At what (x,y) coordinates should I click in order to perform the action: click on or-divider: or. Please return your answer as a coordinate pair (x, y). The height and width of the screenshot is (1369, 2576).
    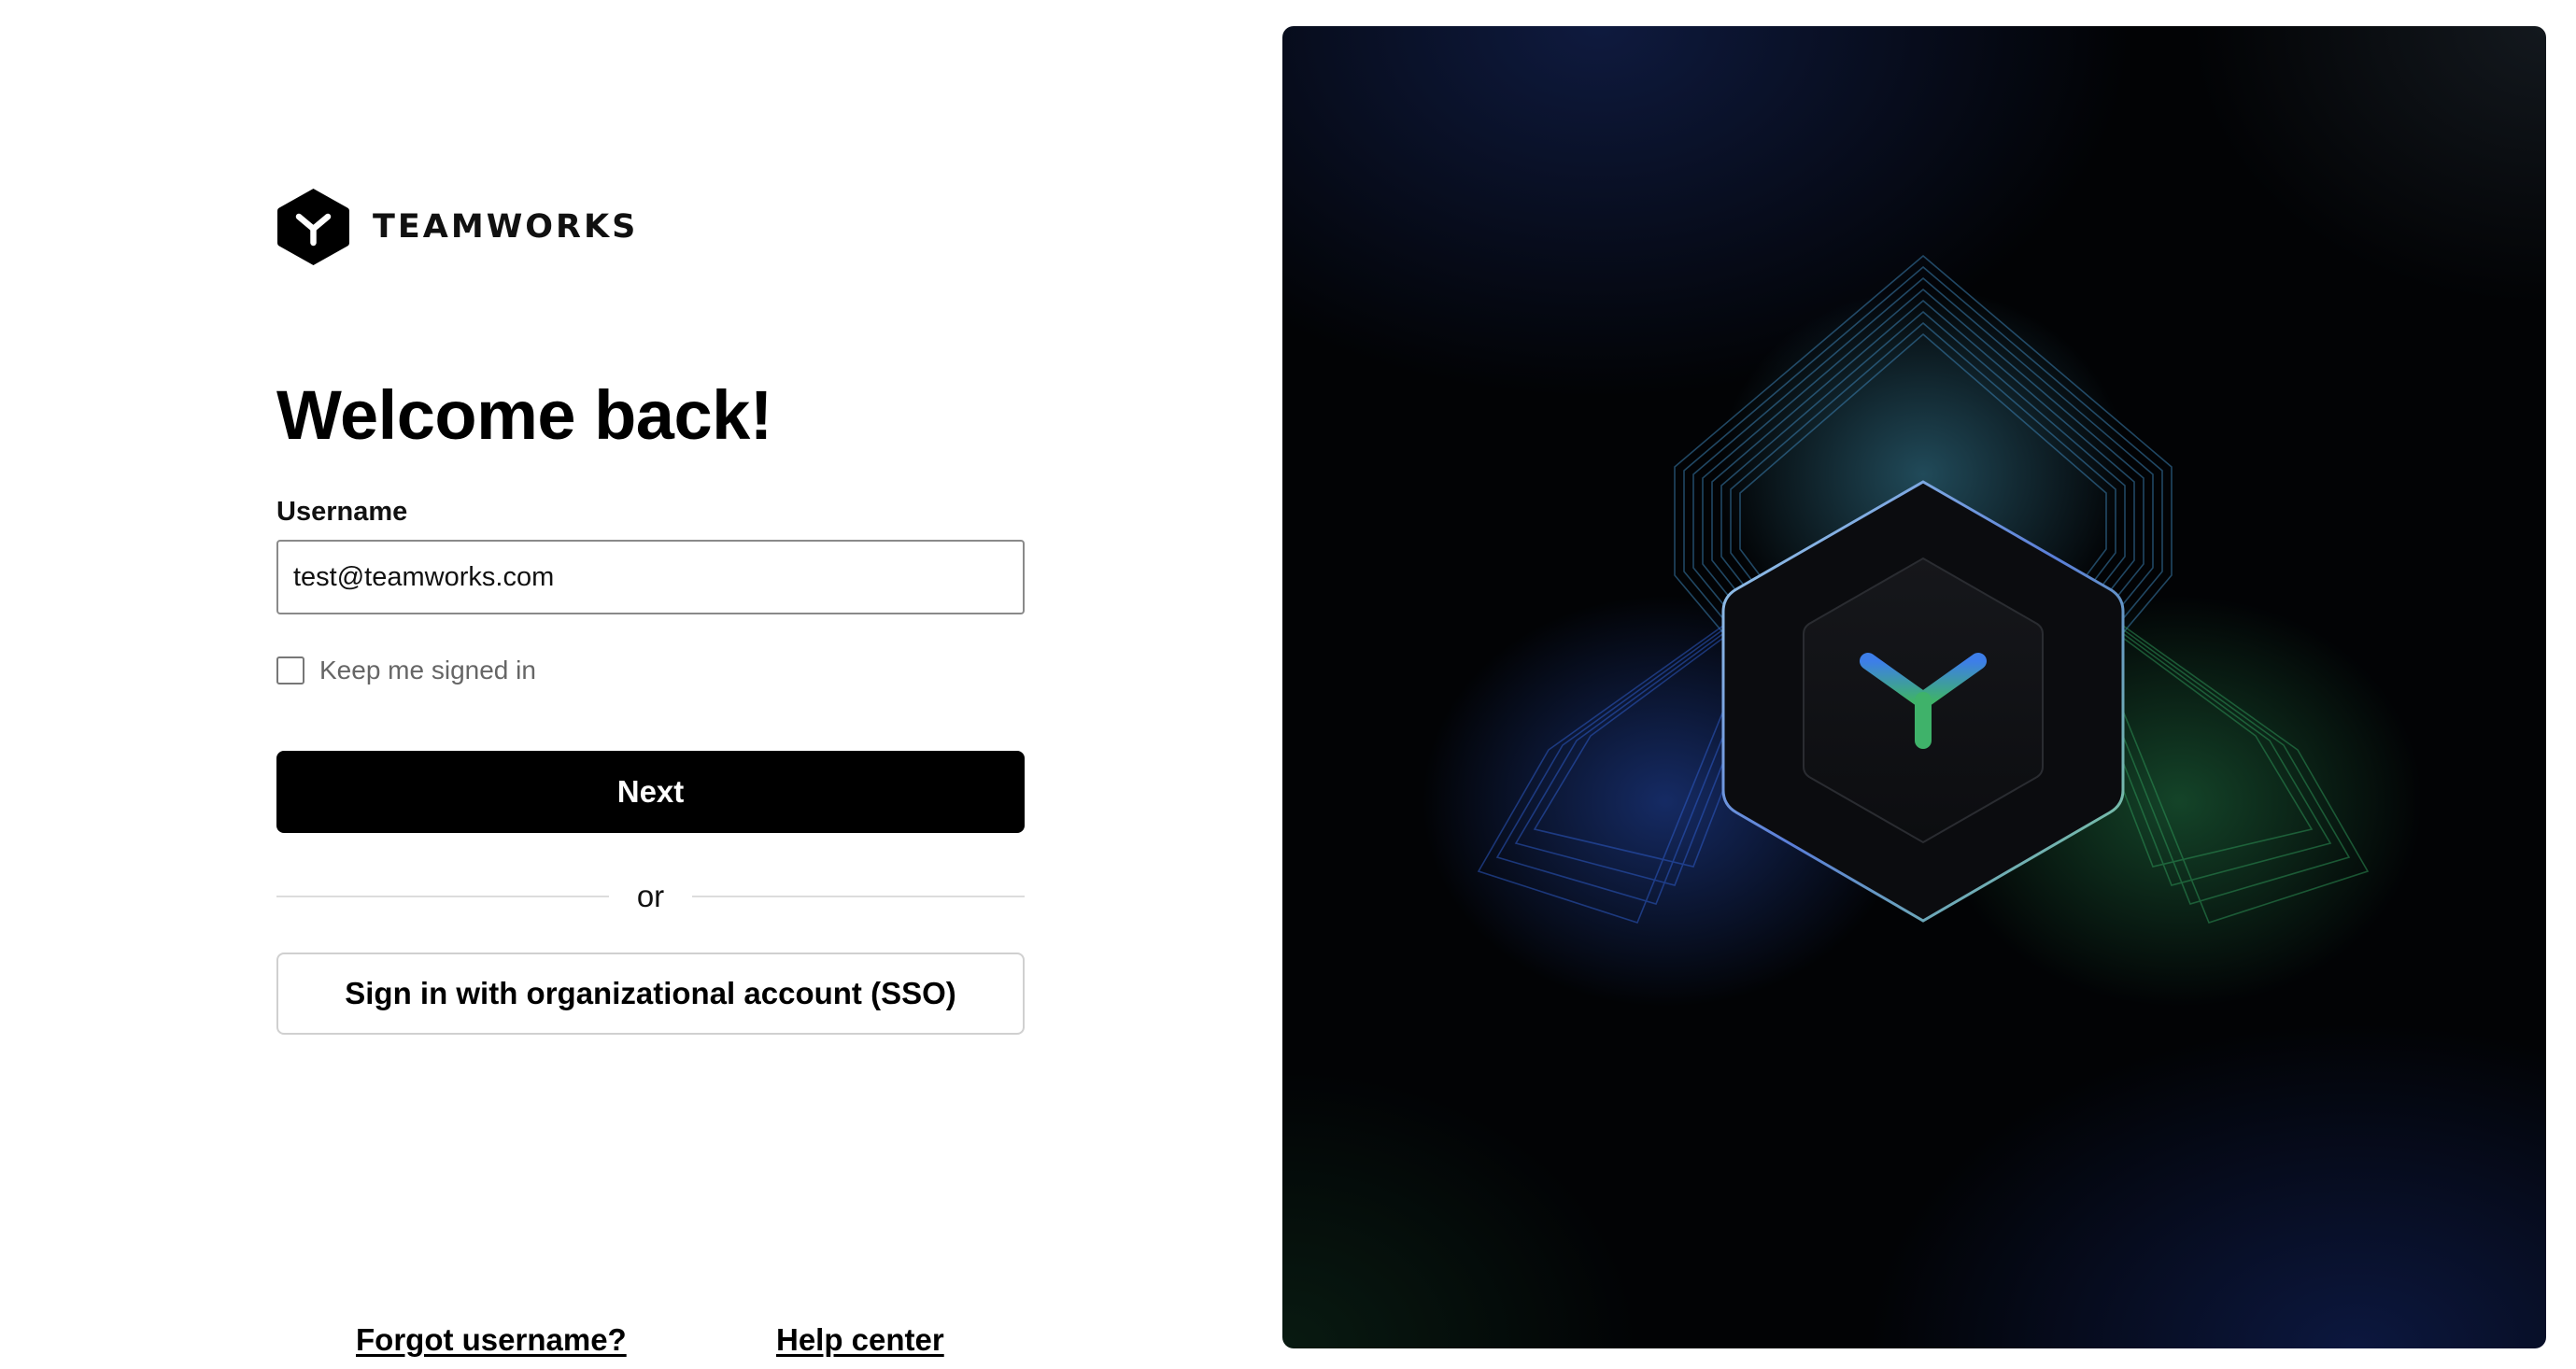
    Looking at the image, I should click on (650, 896).